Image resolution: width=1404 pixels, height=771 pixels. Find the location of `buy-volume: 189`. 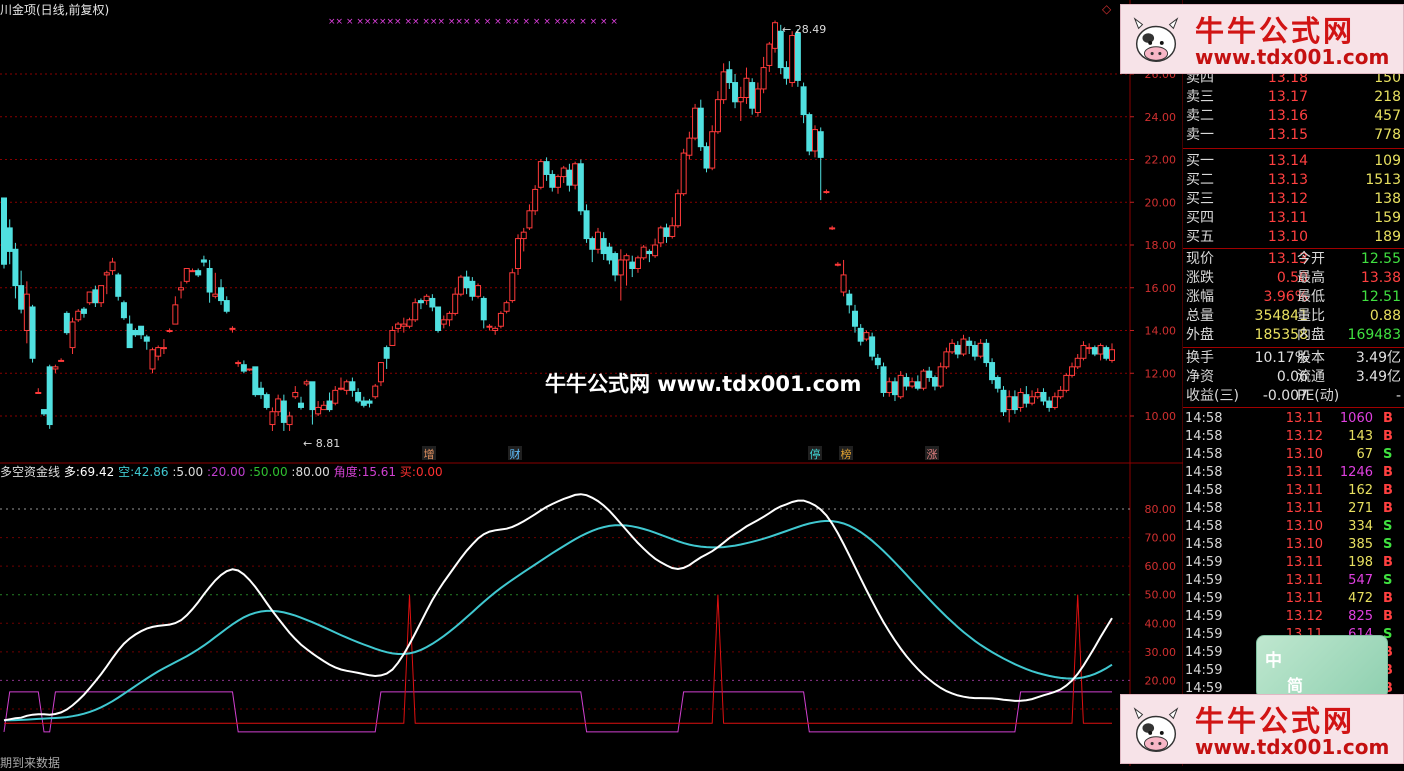

buy-volume: 189 is located at coordinates (1387, 237).